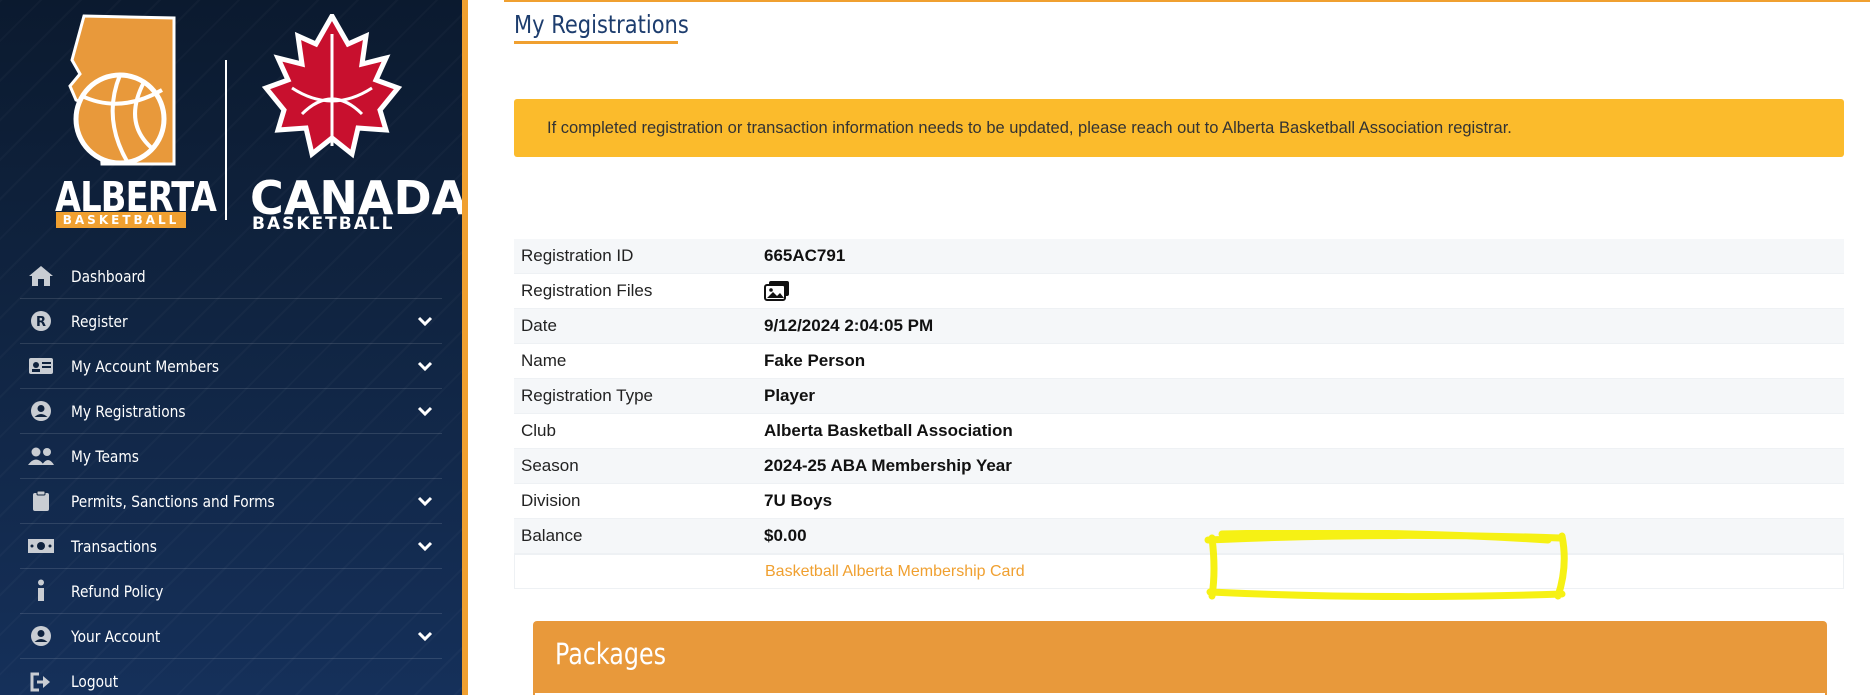  Describe the element at coordinates (231, 411) in the screenshot. I see `sidebar-item-my-registrations: My Registrations` at that location.